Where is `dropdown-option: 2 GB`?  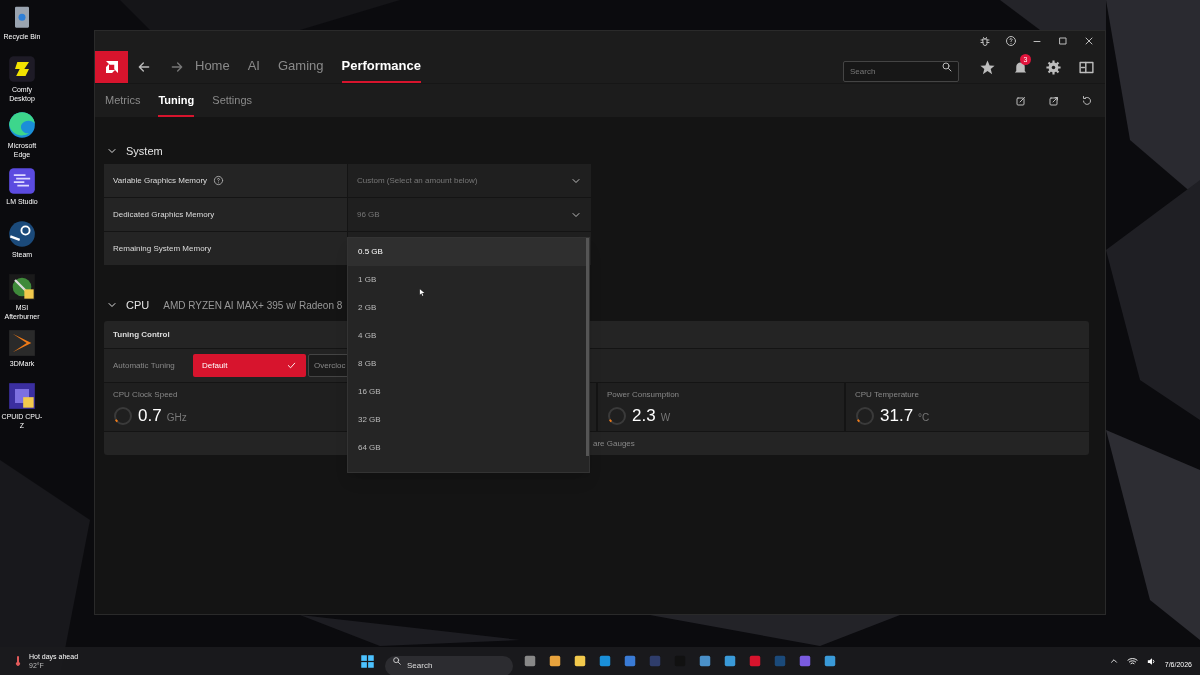 dropdown-option: 2 GB is located at coordinates (468, 308).